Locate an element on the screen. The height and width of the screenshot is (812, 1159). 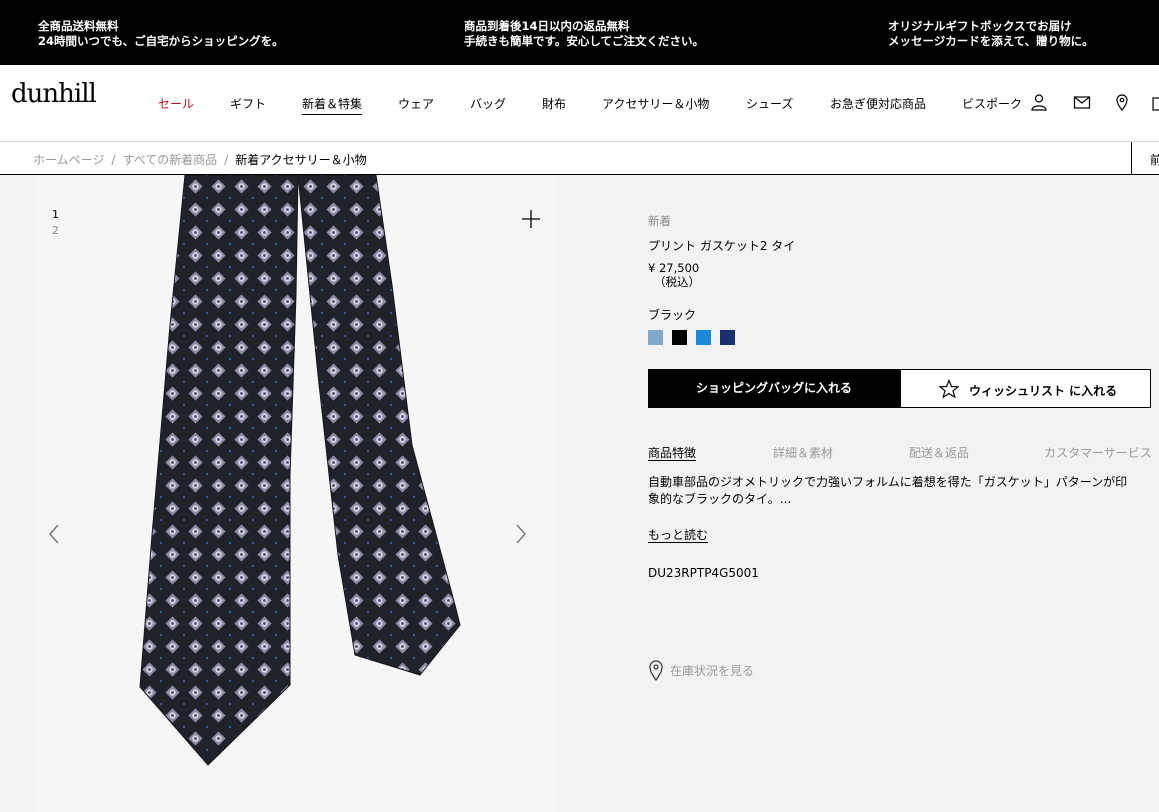
gallery-page-2: 2 is located at coordinates (55, 230).